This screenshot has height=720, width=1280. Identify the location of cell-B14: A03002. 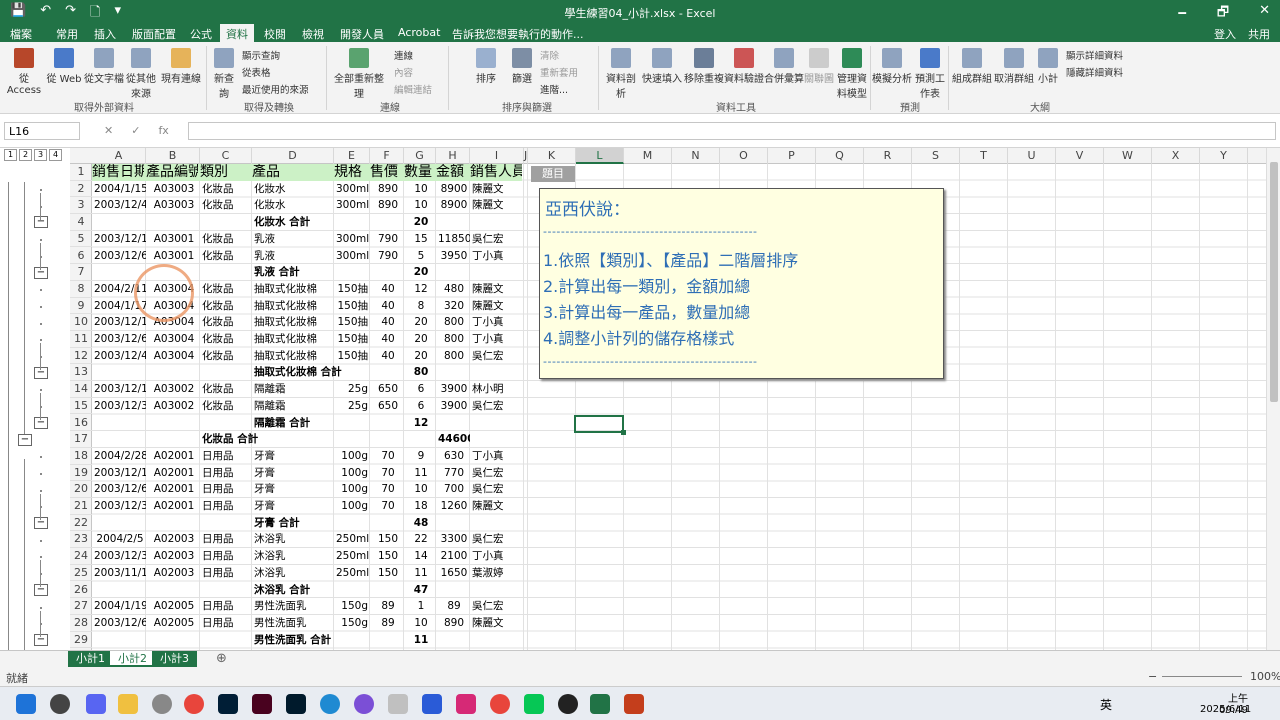
(174, 389).